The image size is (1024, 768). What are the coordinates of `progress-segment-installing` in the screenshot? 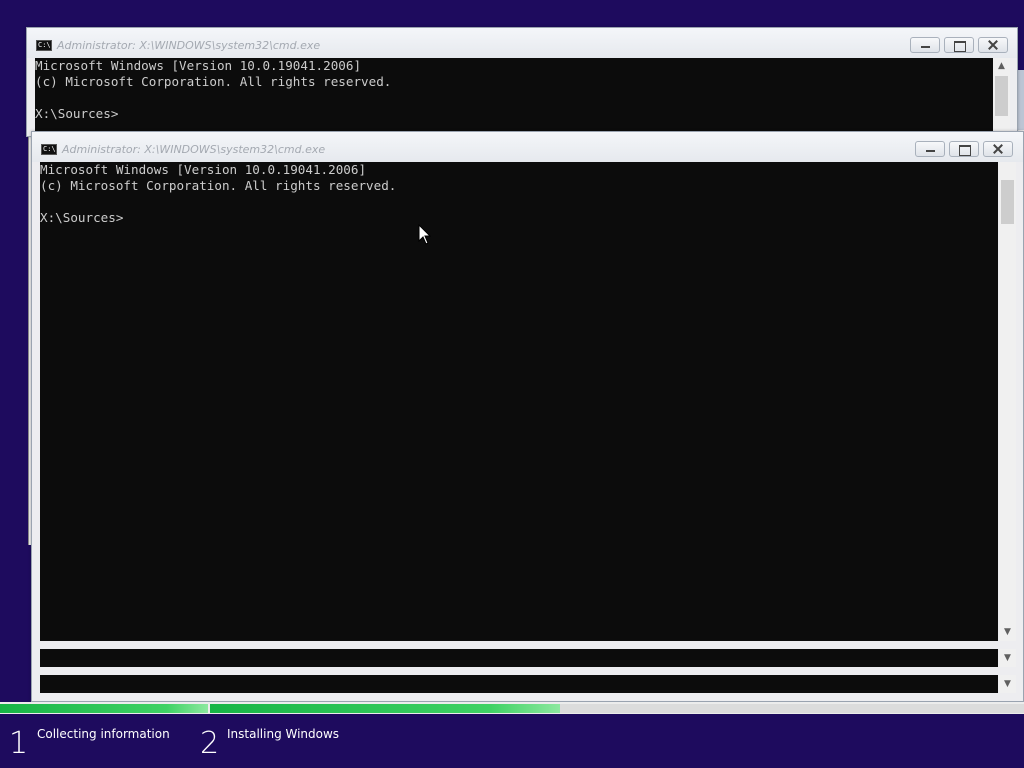 It's located at (617, 708).